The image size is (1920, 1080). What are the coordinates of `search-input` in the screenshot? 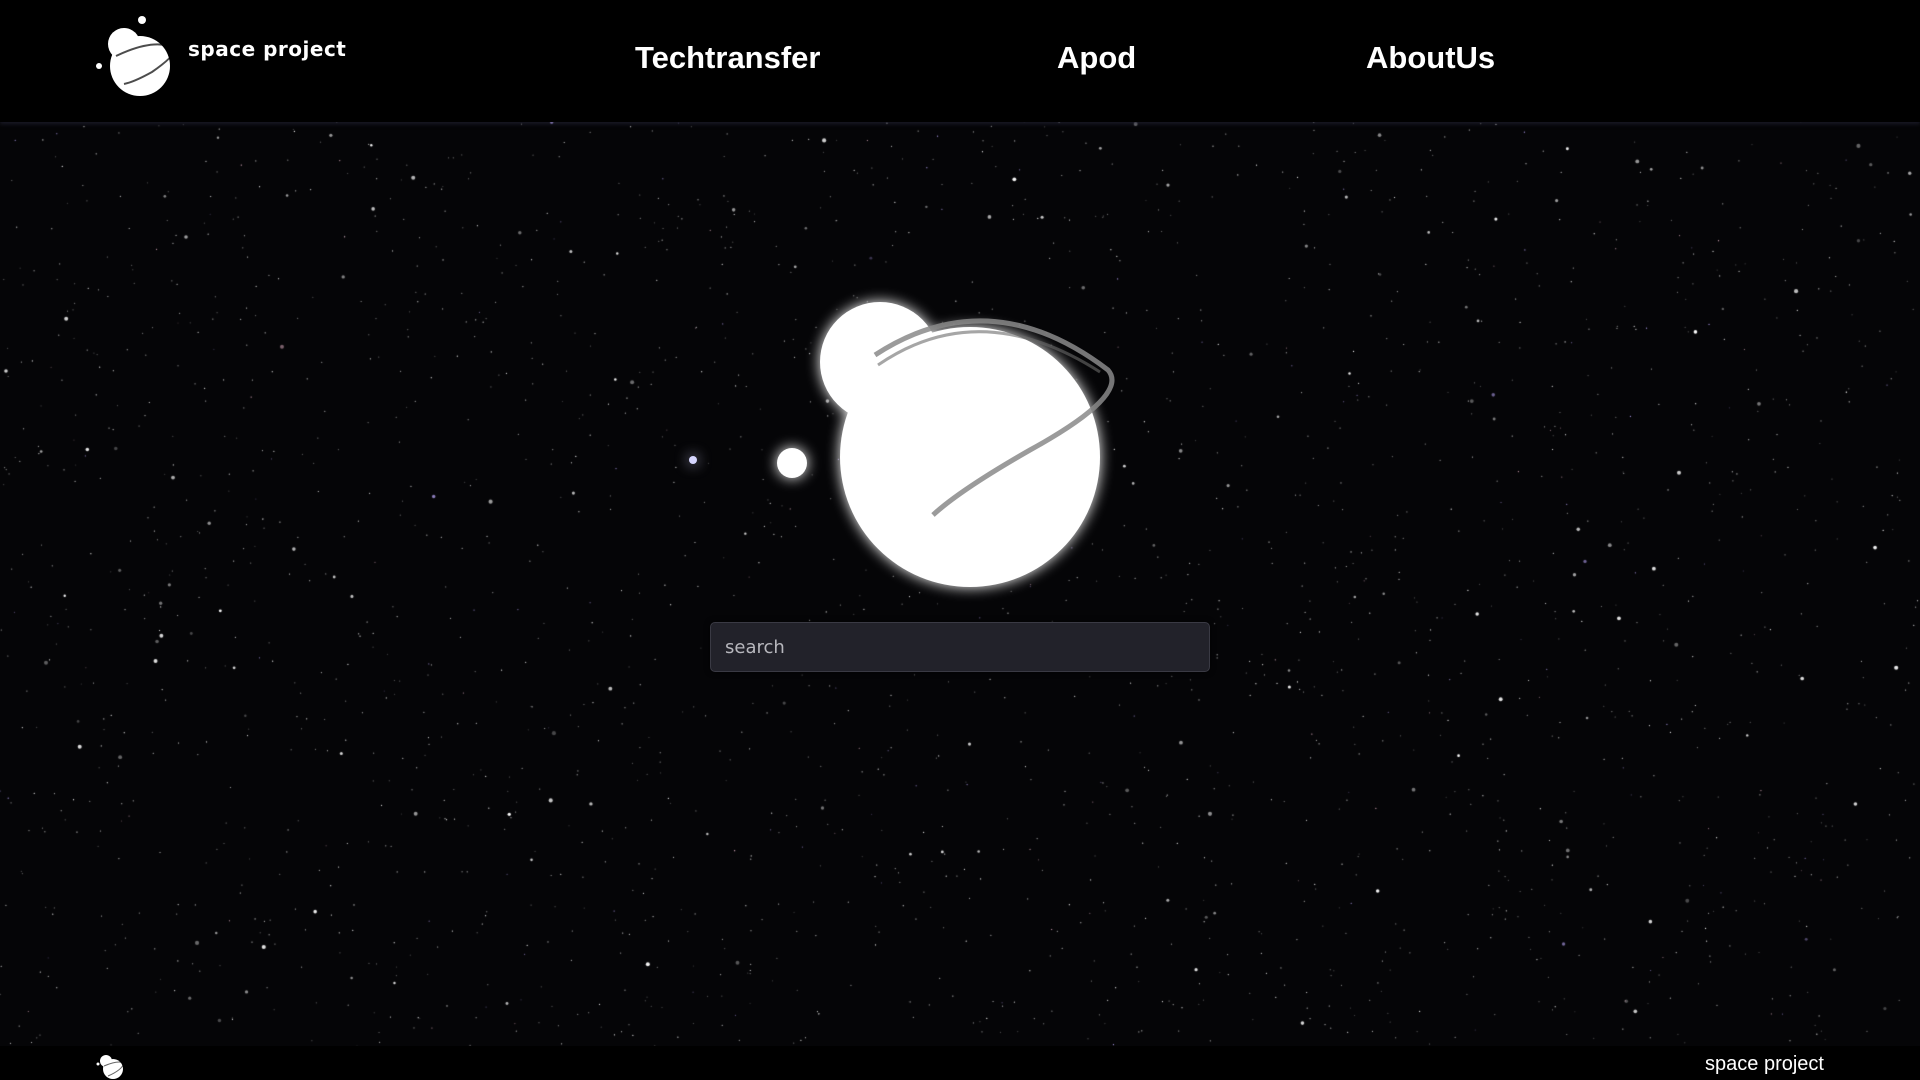 It's located at (960, 647).